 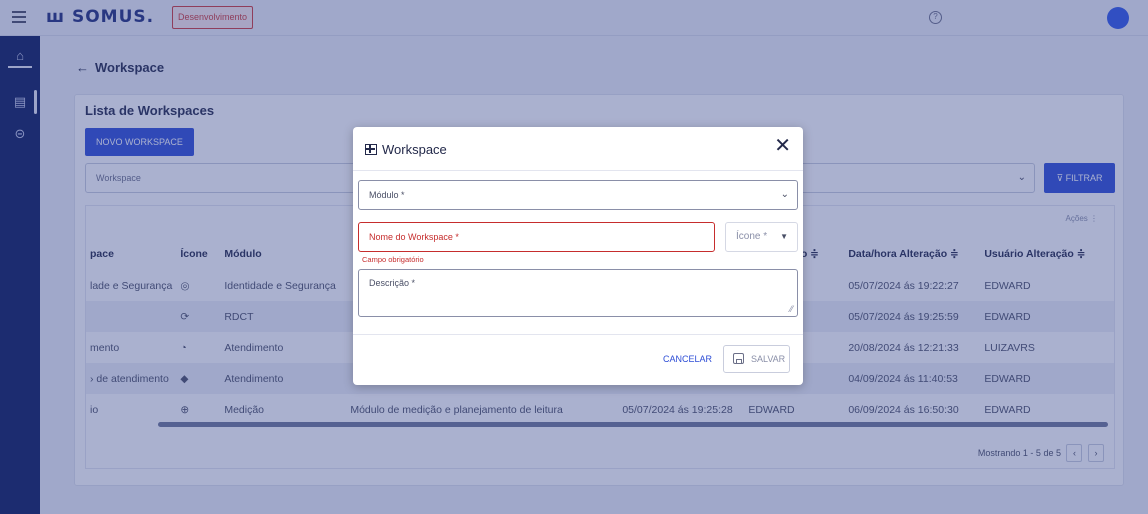 I want to click on icon-select-placeholder: Ícone *, so click(x=752, y=236).